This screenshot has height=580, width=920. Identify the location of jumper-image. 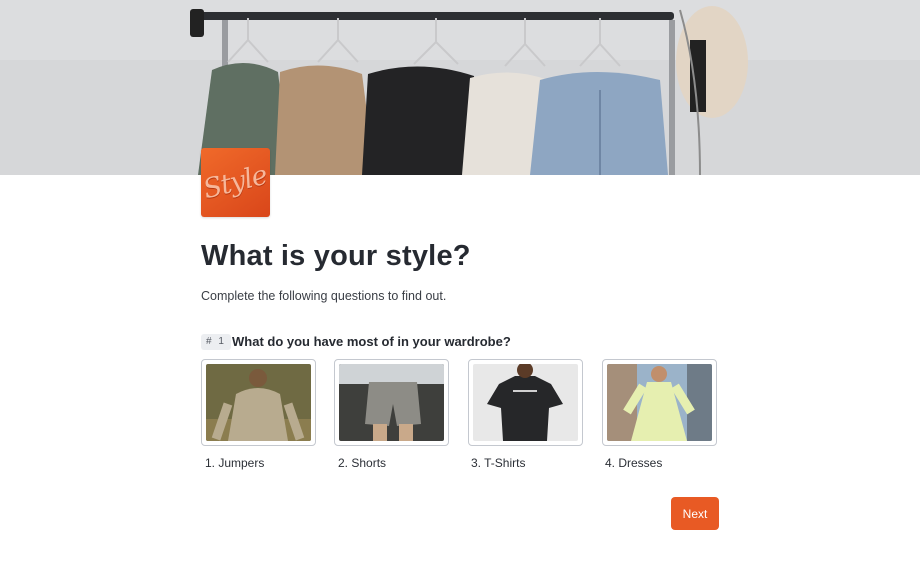
(258, 402).